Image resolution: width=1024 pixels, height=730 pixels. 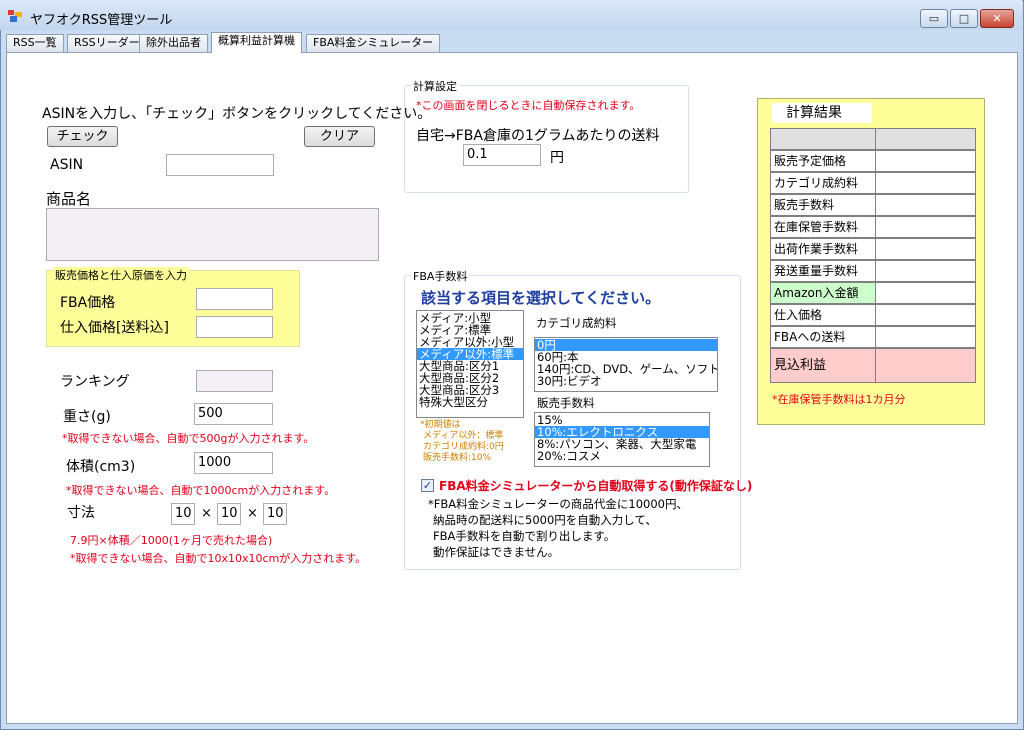 I want to click on maximize-button: □, so click(x=964, y=18).